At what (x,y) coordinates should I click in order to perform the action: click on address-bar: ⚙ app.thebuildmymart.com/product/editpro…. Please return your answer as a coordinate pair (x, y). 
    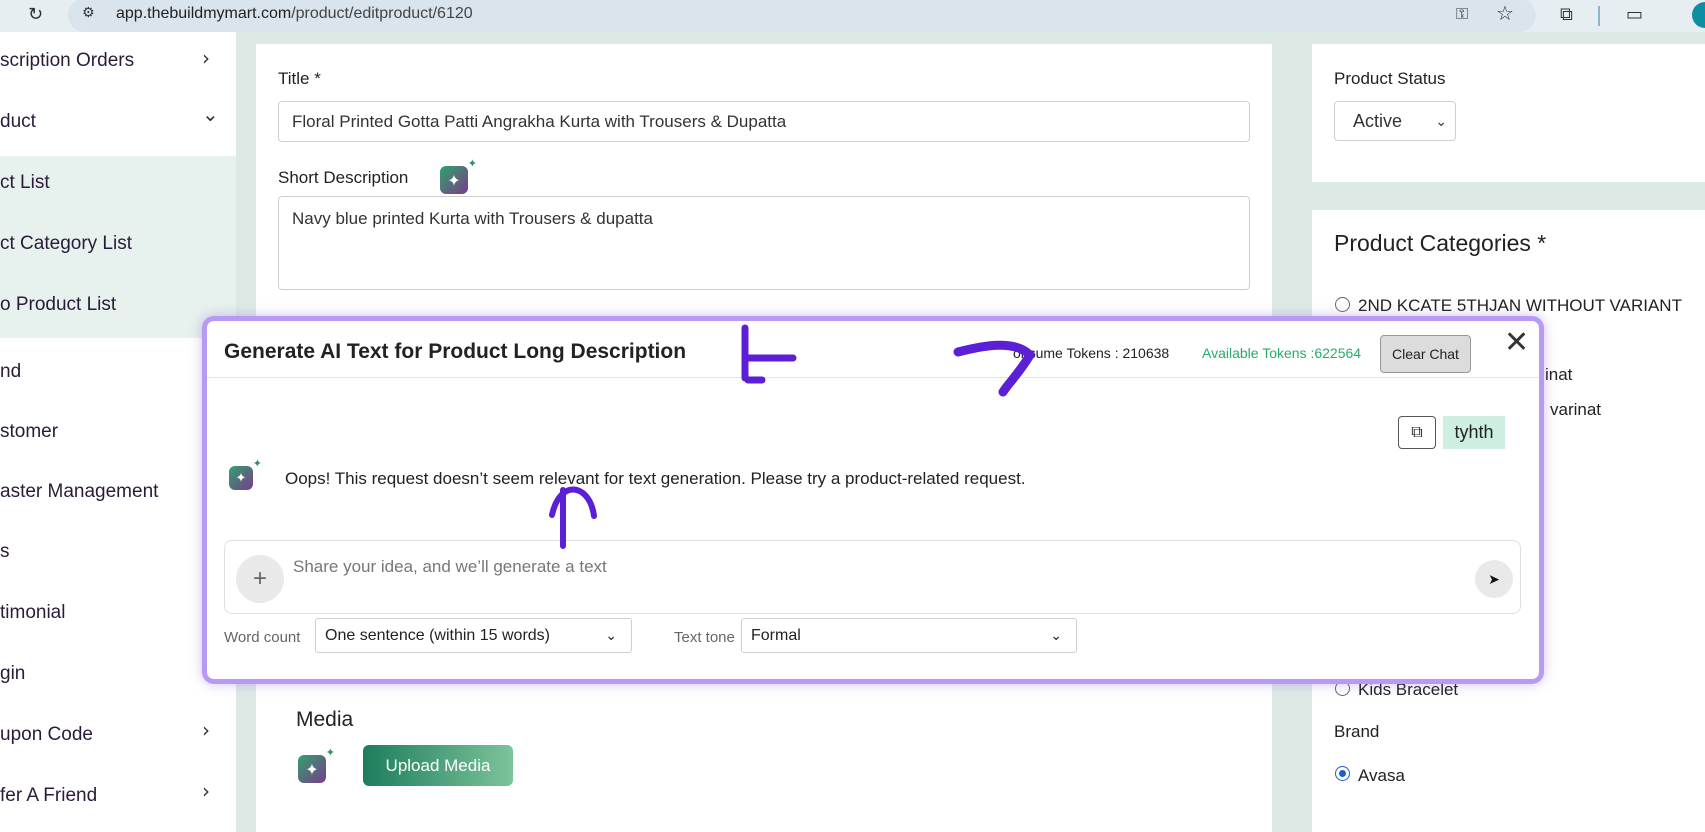
    Looking at the image, I should click on (802, 16).